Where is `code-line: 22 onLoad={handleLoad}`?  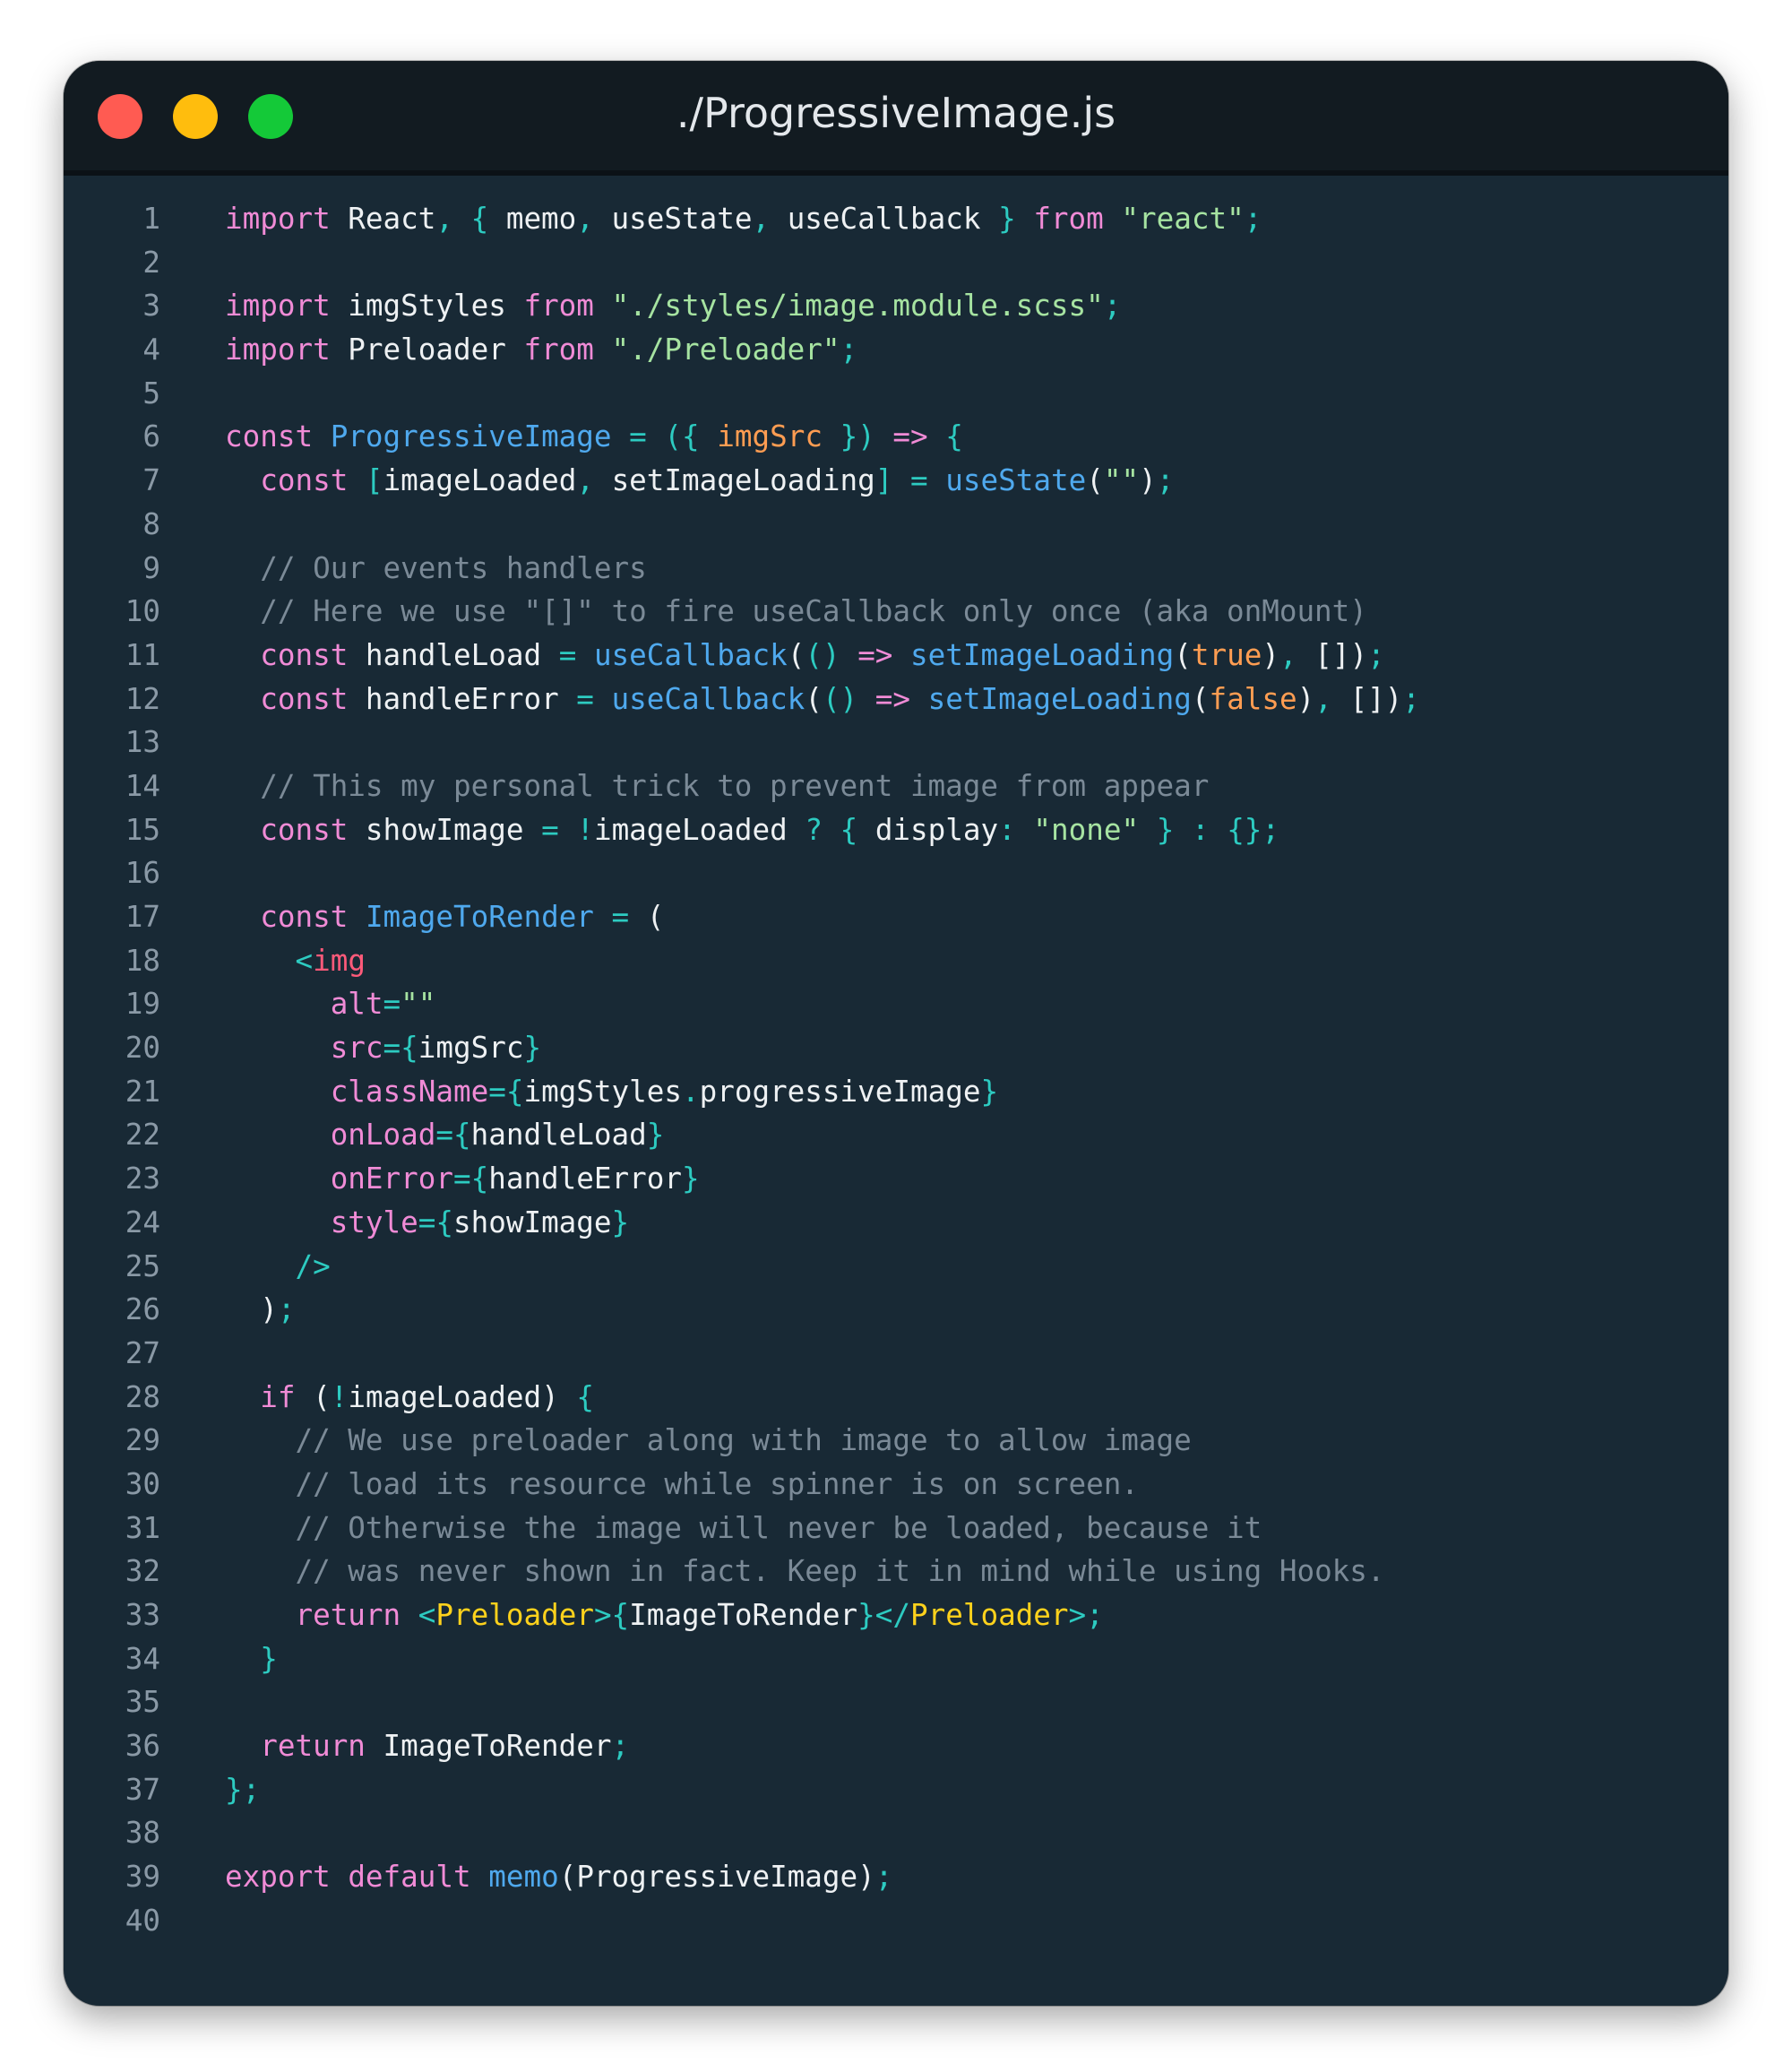
code-line: 22 onLoad={handleLoad} is located at coordinates (896, 1135).